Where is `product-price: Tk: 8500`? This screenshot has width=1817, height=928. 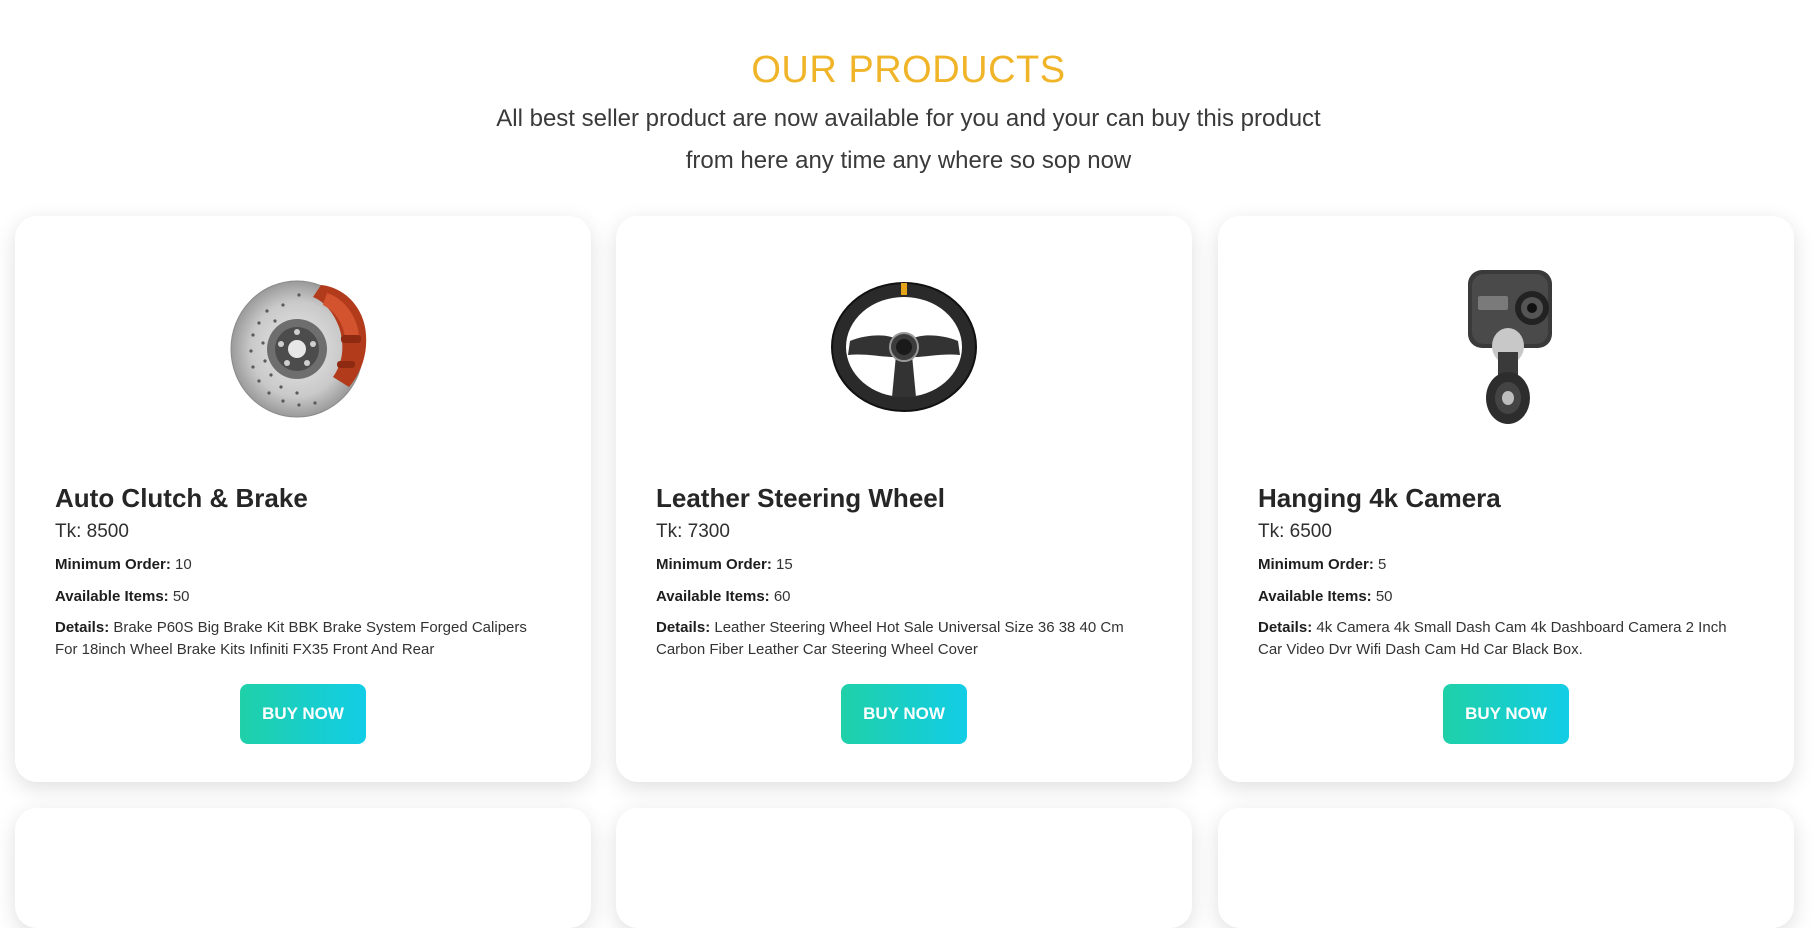 product-price: Tk: 8500 is located at coordinates (92, 531).